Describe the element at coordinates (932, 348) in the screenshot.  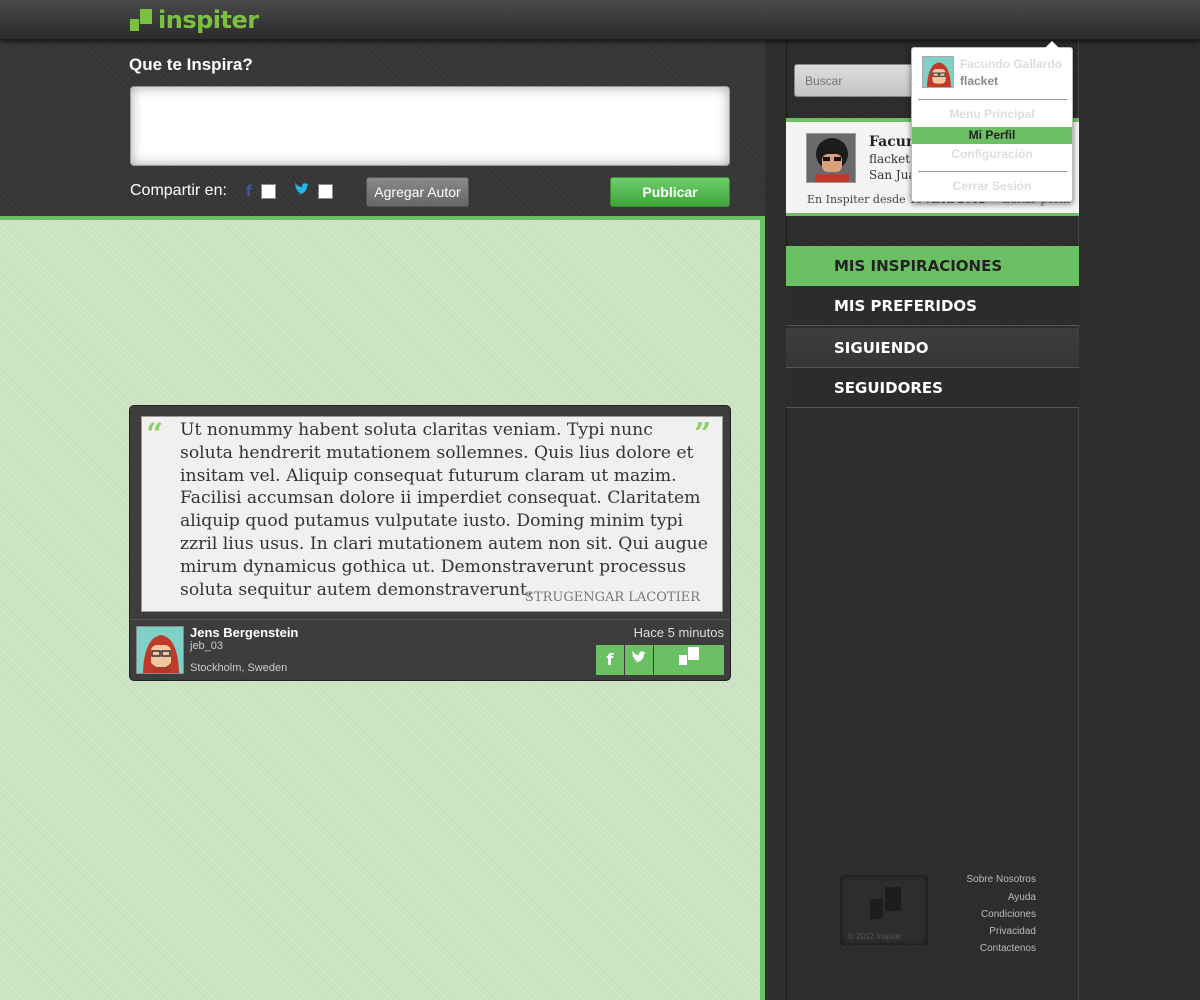
I see `nav-siguiendo: SIGUIENDO` at that location.